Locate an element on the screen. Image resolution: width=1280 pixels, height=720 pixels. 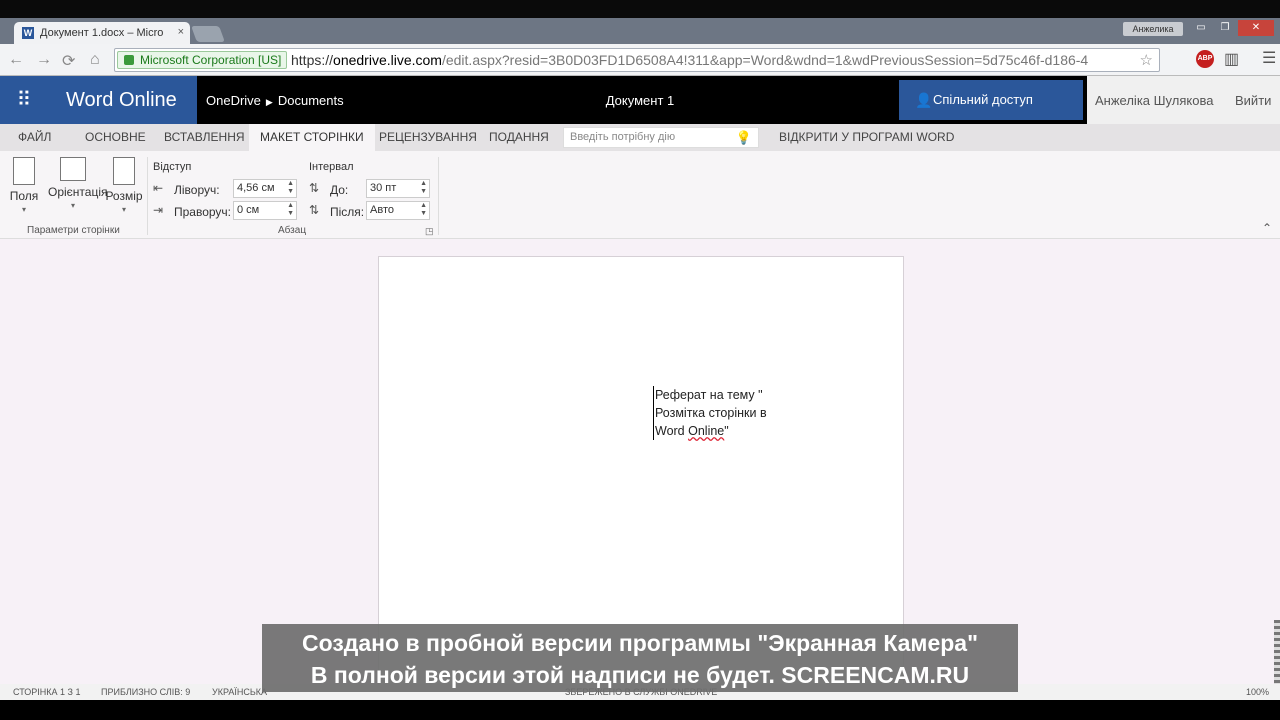
mouse-pointer-icon is located at coordinates (802, 343).